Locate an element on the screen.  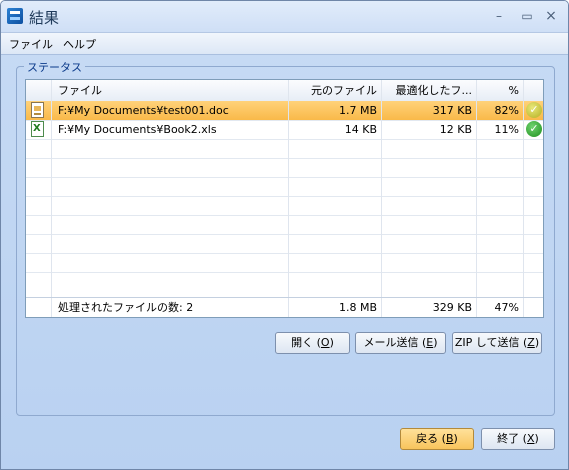
zip-send-button: ZIP して送信 (Z) is located at coordinates (497, 343).